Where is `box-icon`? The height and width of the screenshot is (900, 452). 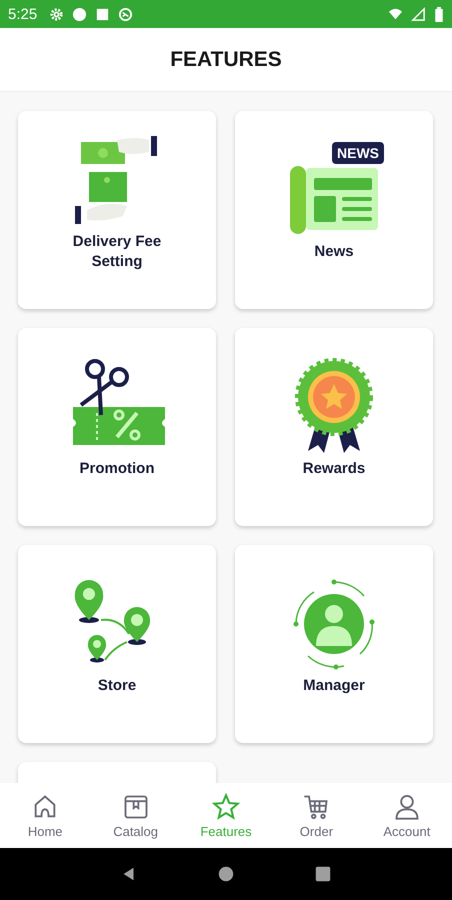 box-icon is located at coordinates (136, 806).